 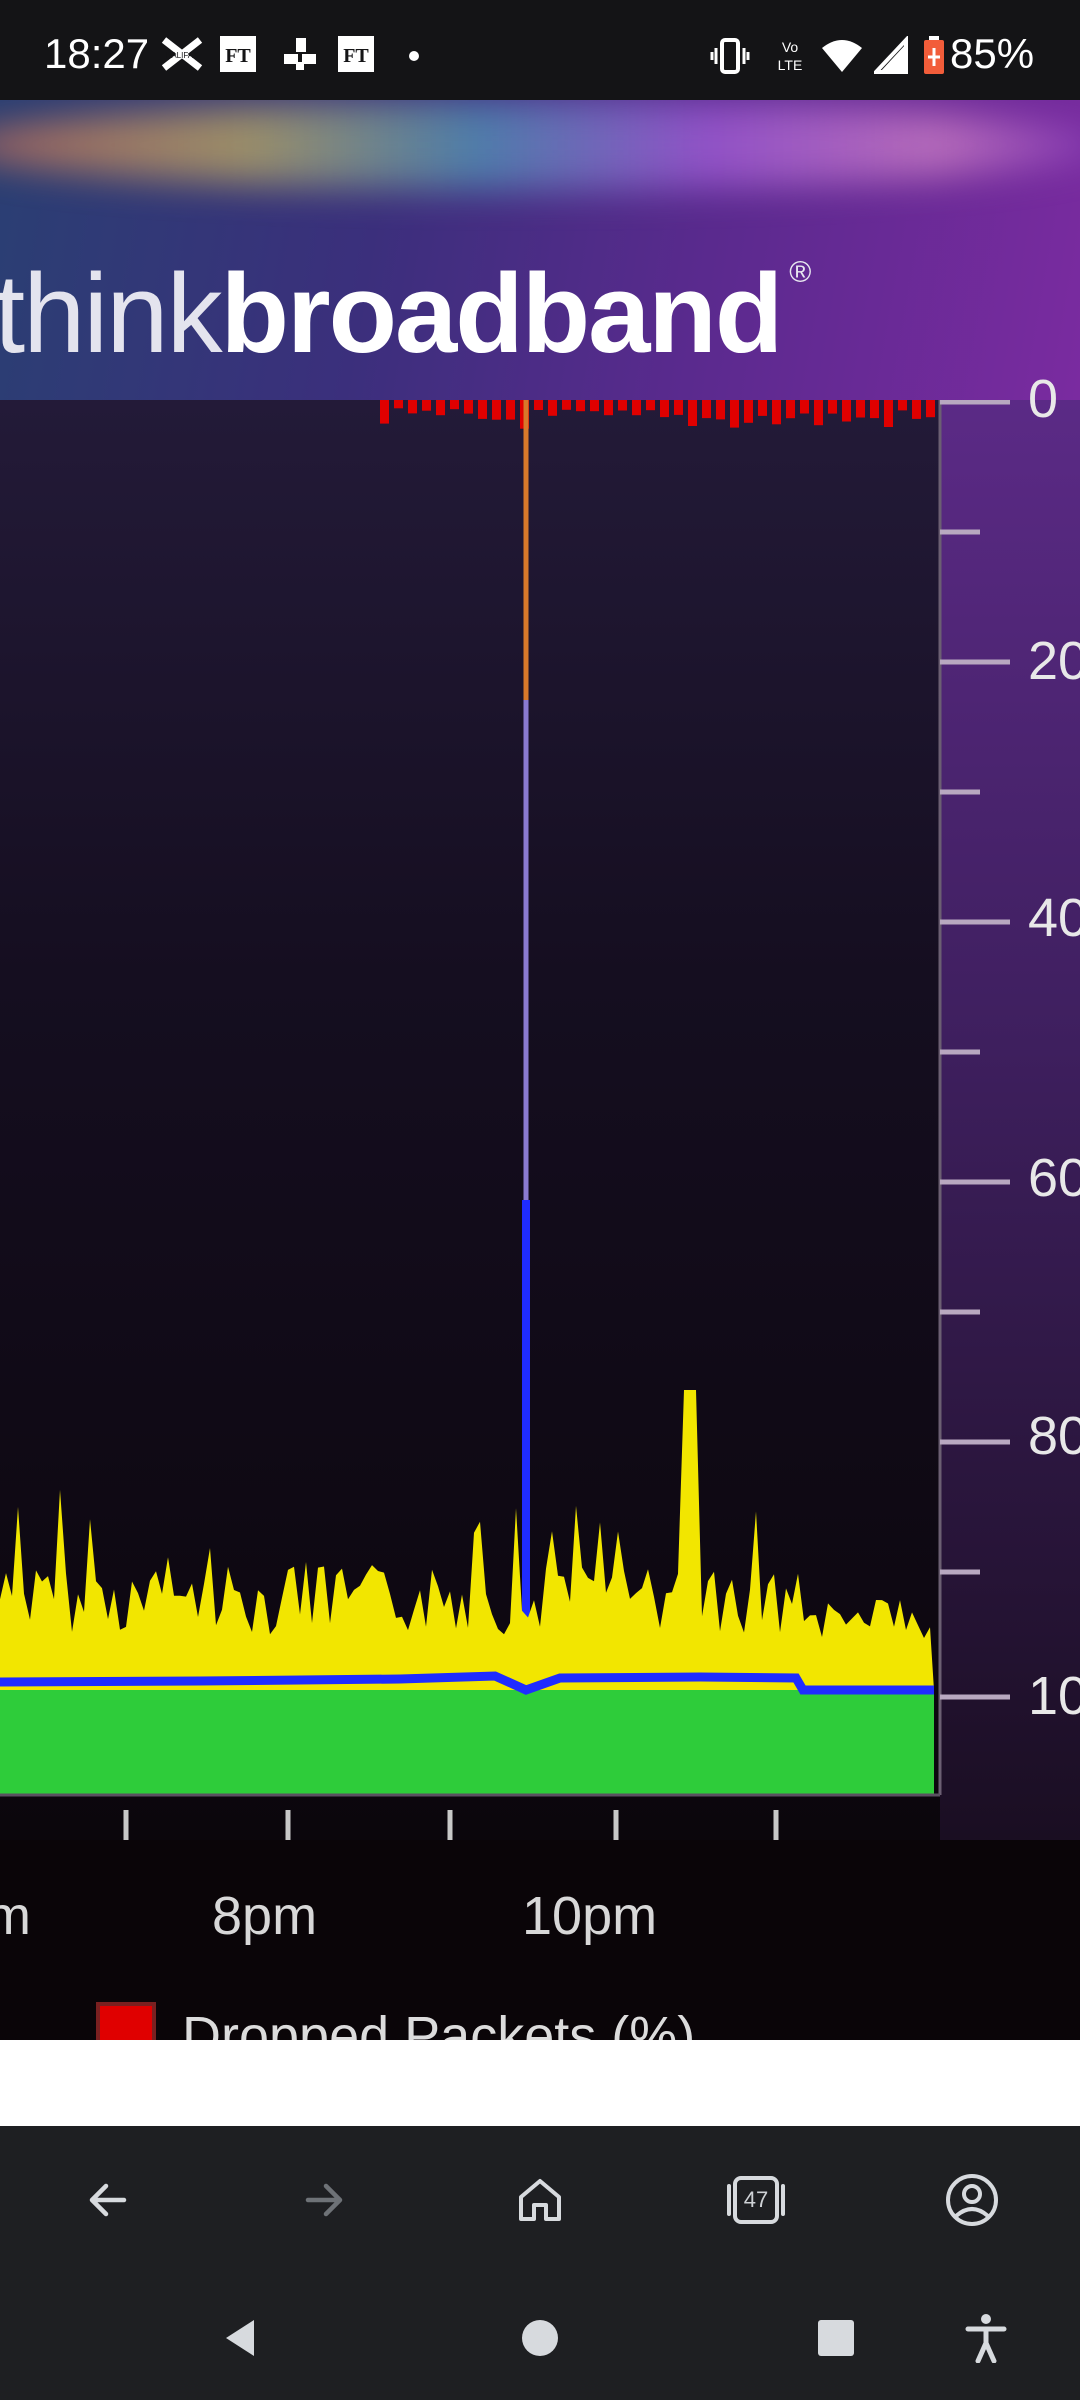 I want to click on nav-accessibility-button, so click(x=986, y=2338).